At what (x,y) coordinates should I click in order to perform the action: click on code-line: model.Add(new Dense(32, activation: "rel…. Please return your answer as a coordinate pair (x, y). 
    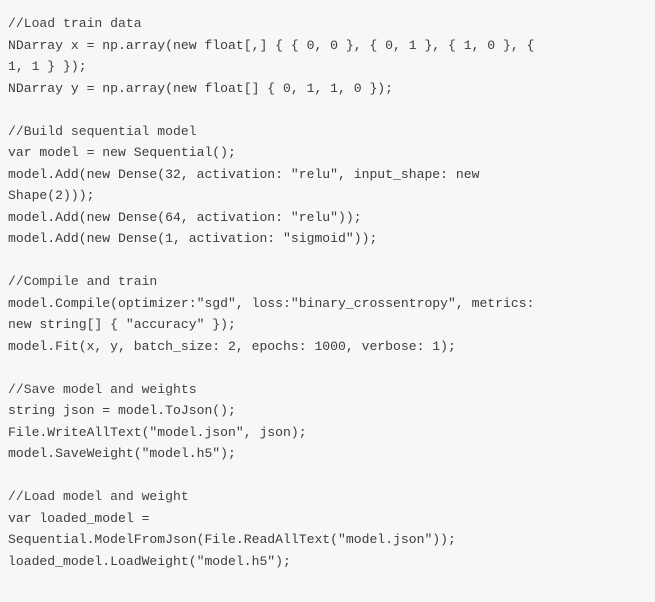
    Looking at the image, I should click on (244, 174).